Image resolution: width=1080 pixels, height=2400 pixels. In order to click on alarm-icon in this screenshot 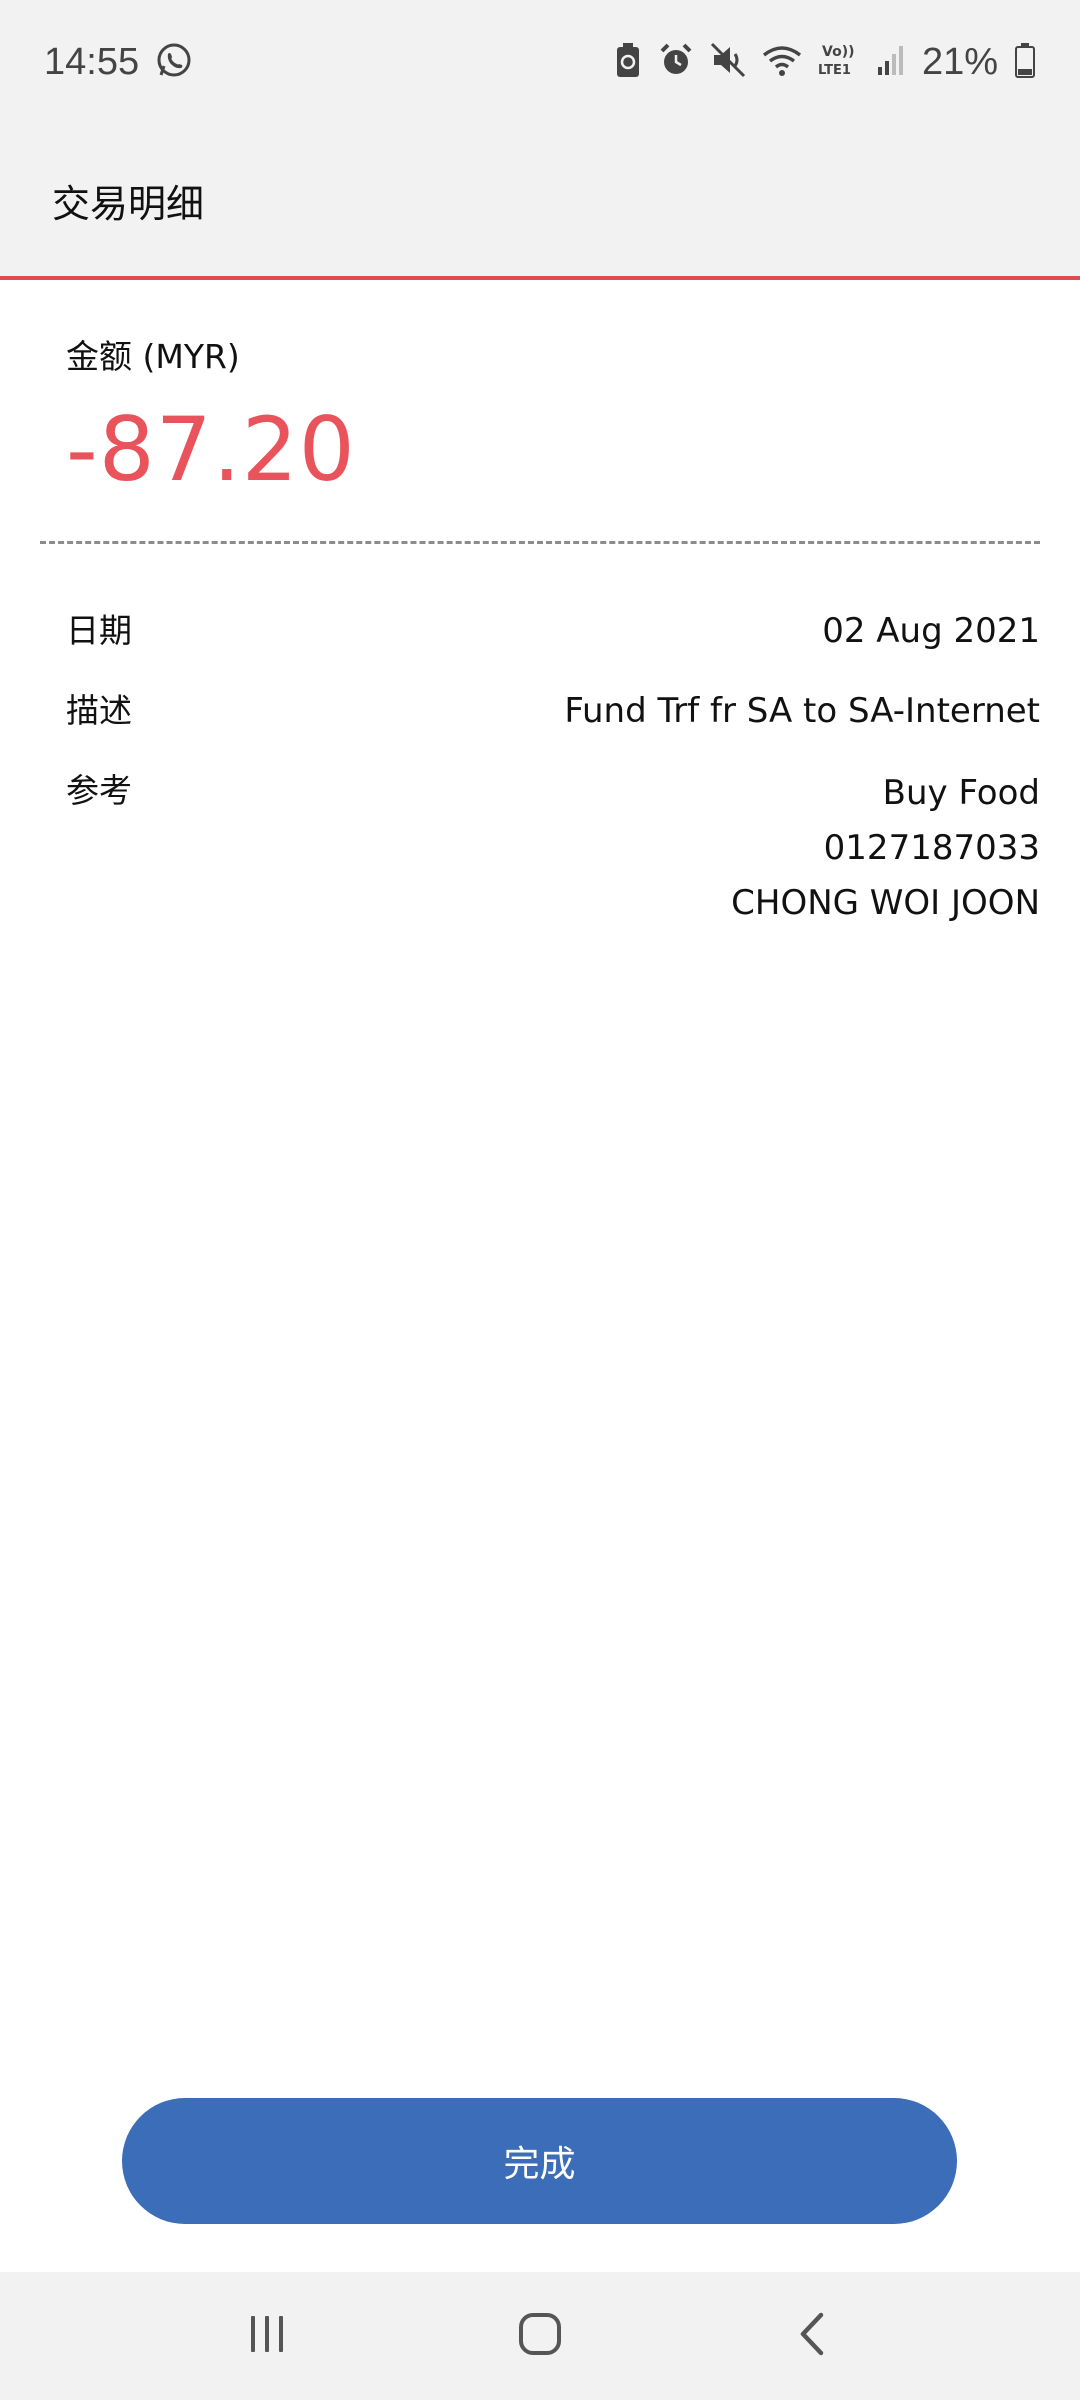, I will do `click(676, 62)`.